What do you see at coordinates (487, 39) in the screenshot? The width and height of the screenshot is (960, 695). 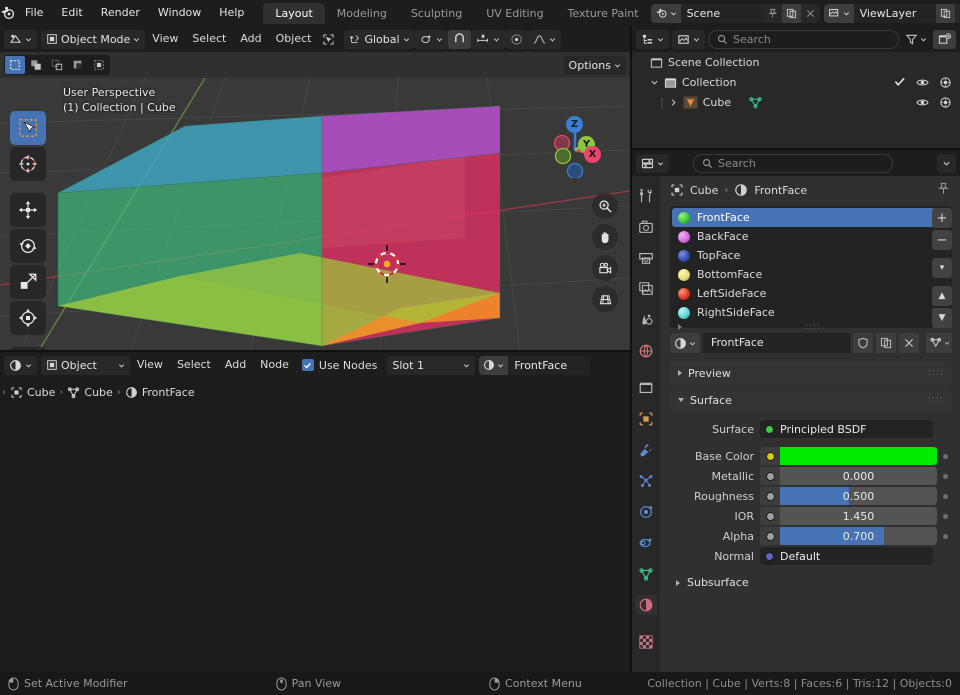 I see `snap-target-selector` at bounding box center [487, 39].